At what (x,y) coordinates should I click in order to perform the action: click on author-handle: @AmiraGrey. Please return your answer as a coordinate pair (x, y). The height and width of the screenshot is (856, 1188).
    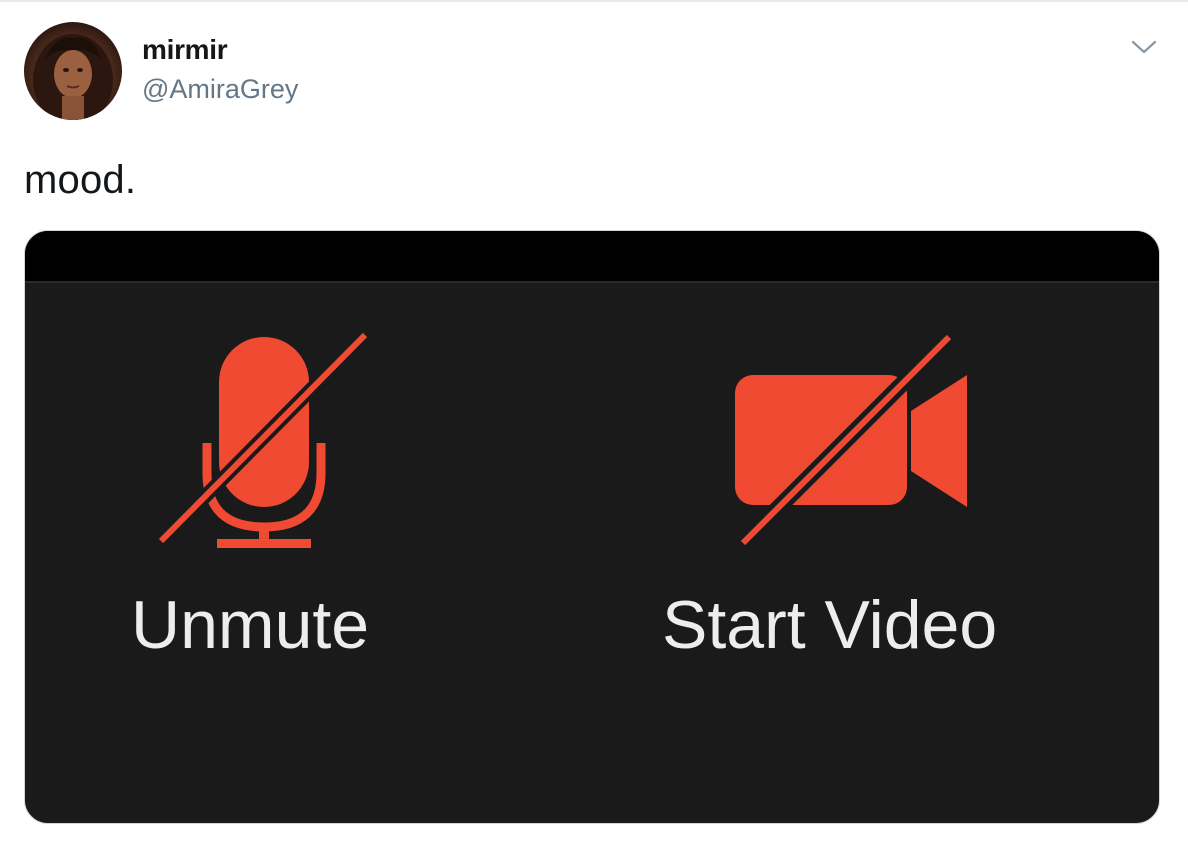
    Looking at the image, I should click on (220, 89).